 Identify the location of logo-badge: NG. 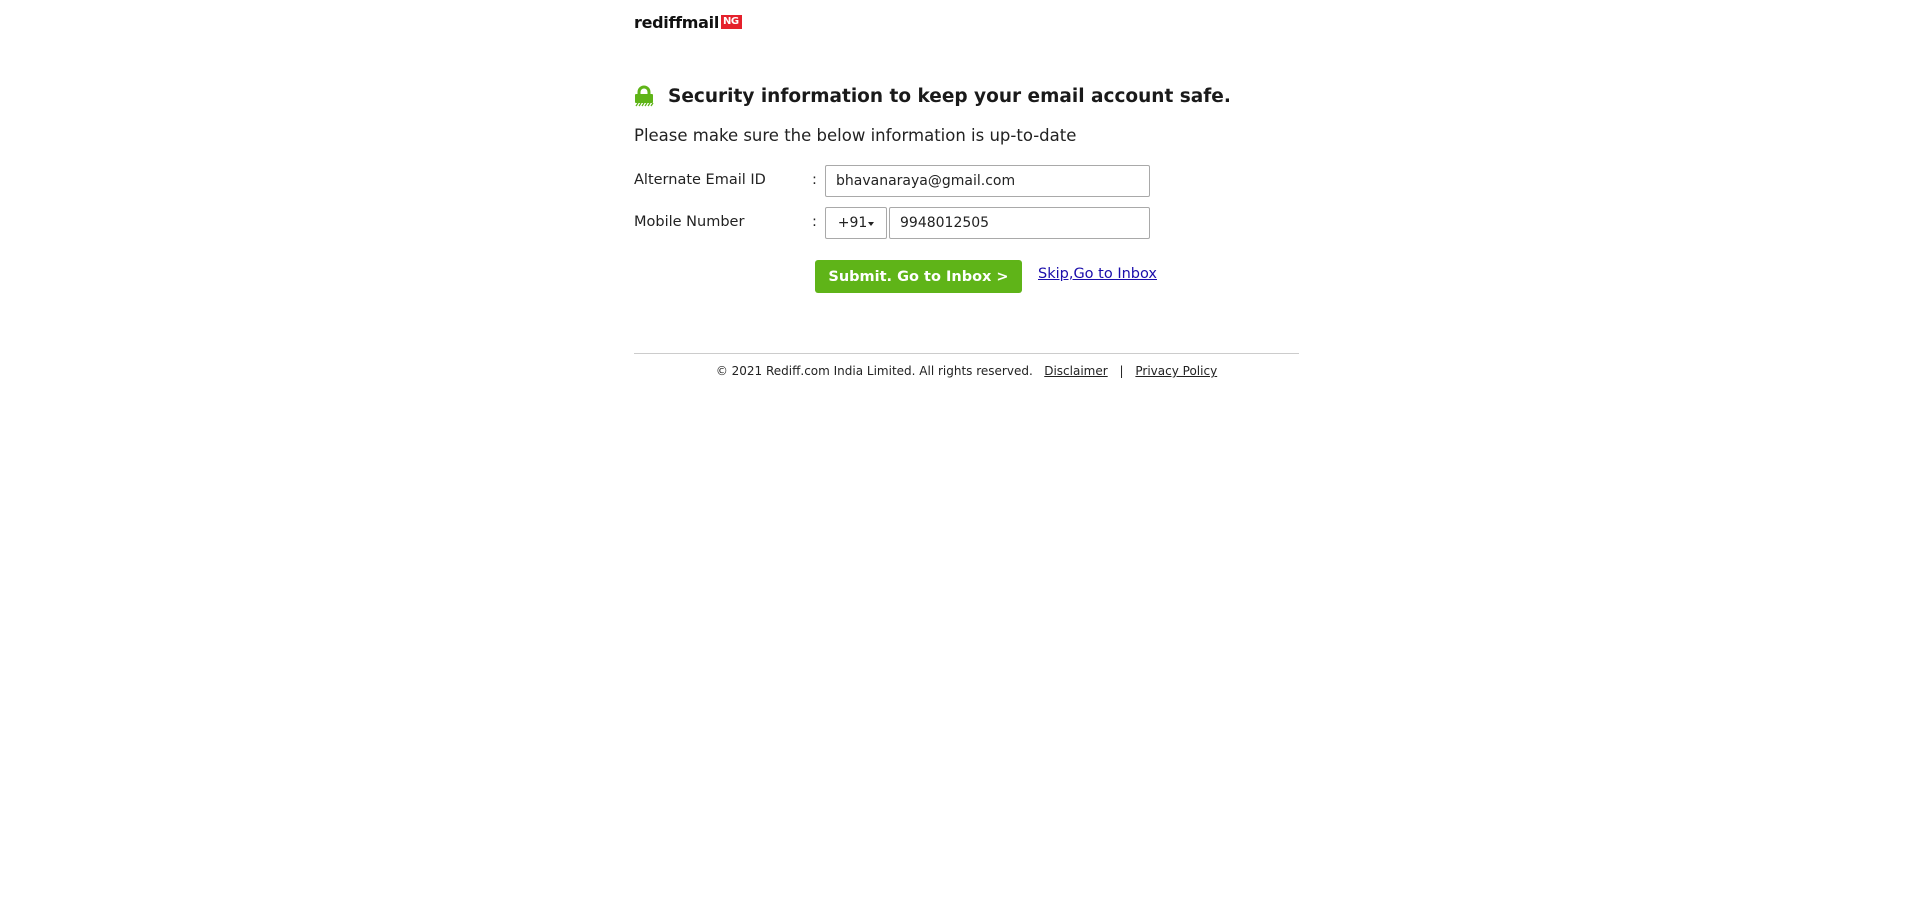
(731, 22).